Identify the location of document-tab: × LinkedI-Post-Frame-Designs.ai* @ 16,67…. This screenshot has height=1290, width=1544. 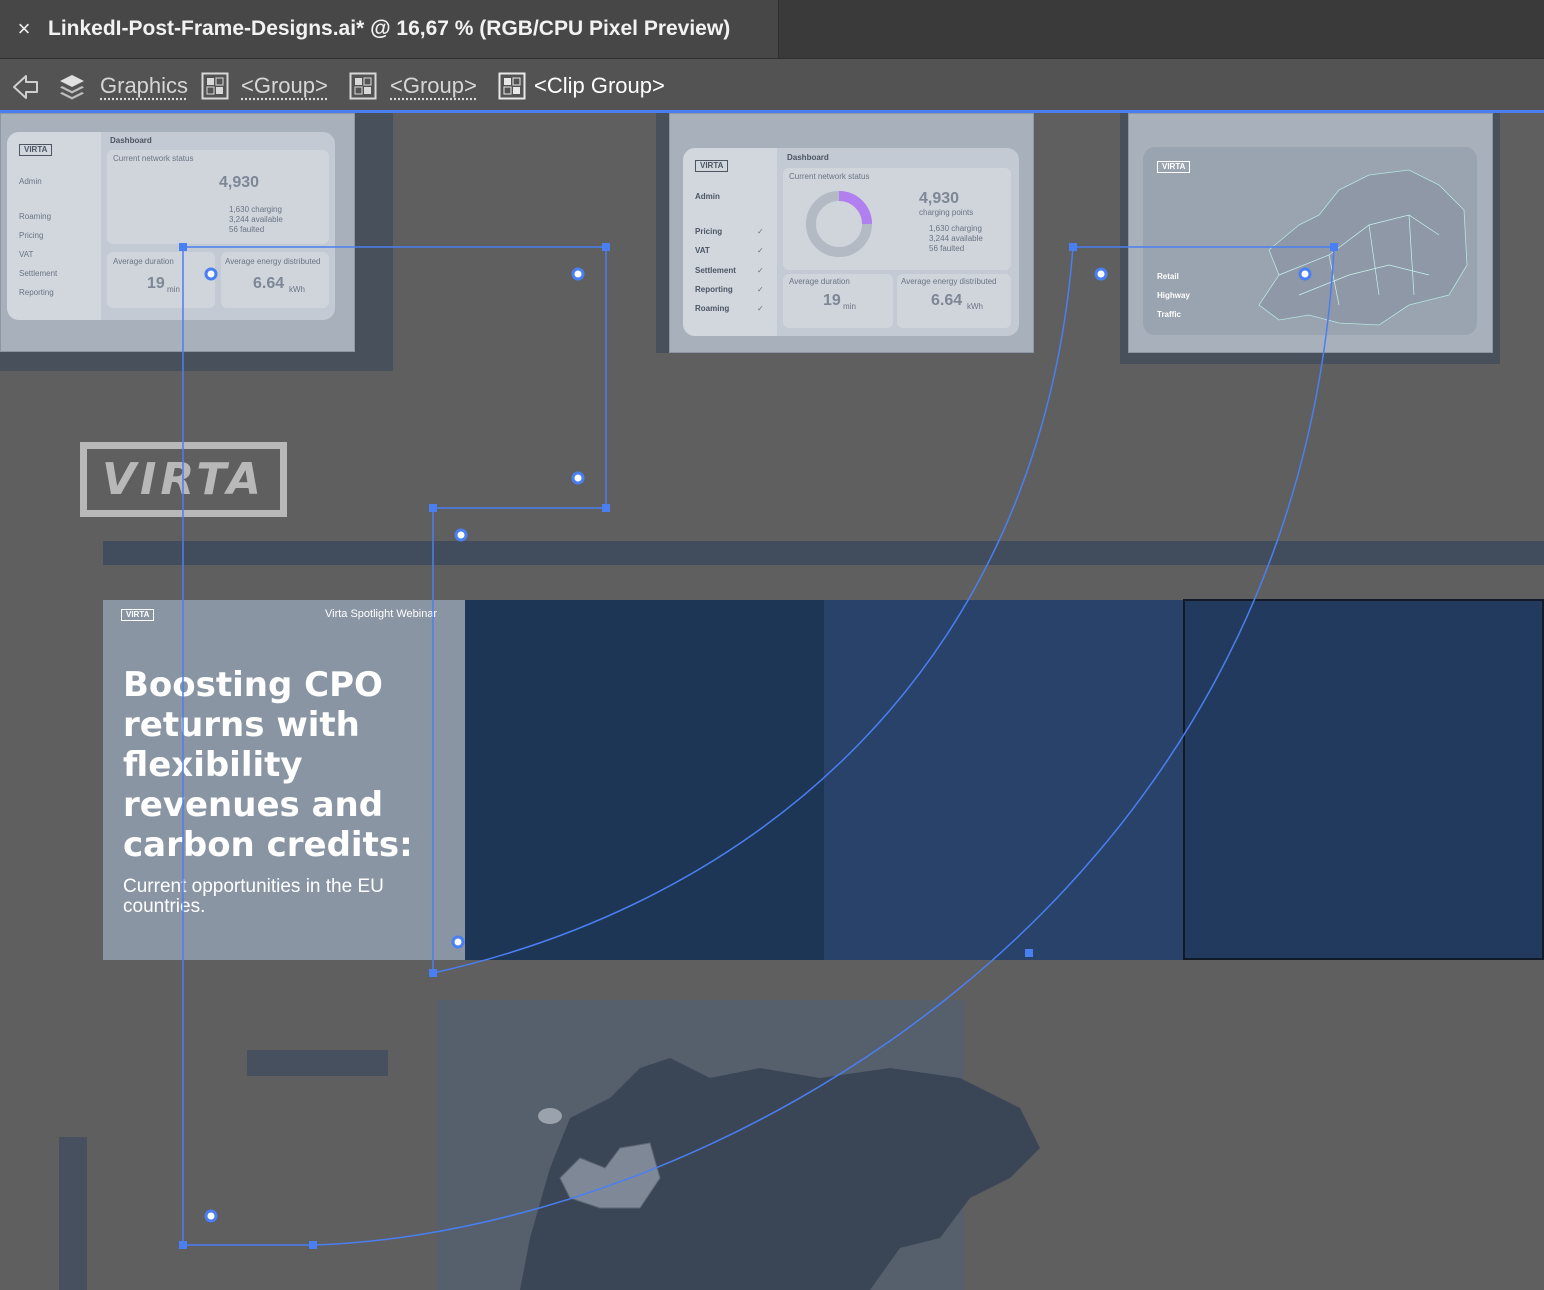
(389, 29).